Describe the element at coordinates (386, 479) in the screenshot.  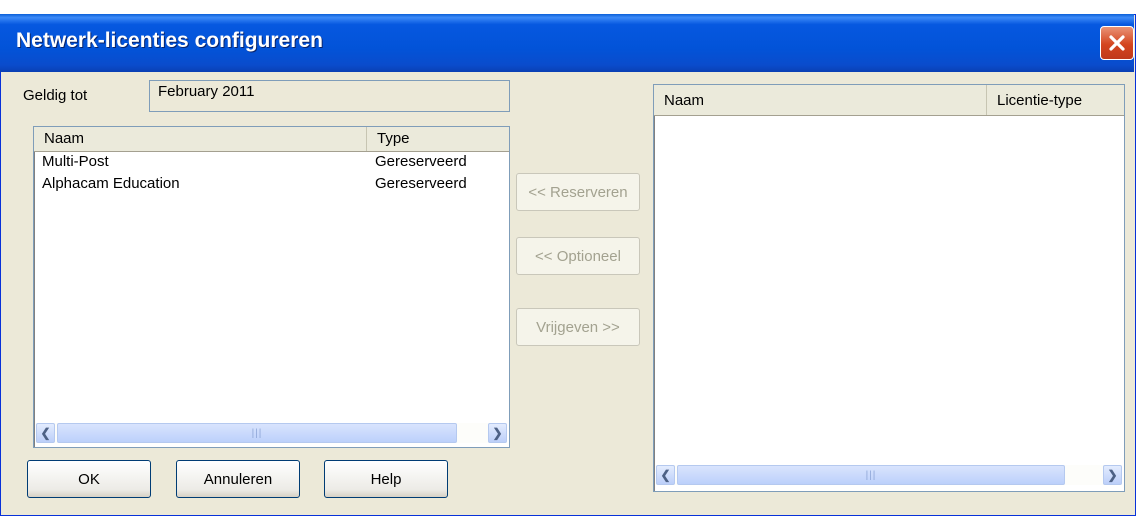
I see `help-button: Help` at that location.